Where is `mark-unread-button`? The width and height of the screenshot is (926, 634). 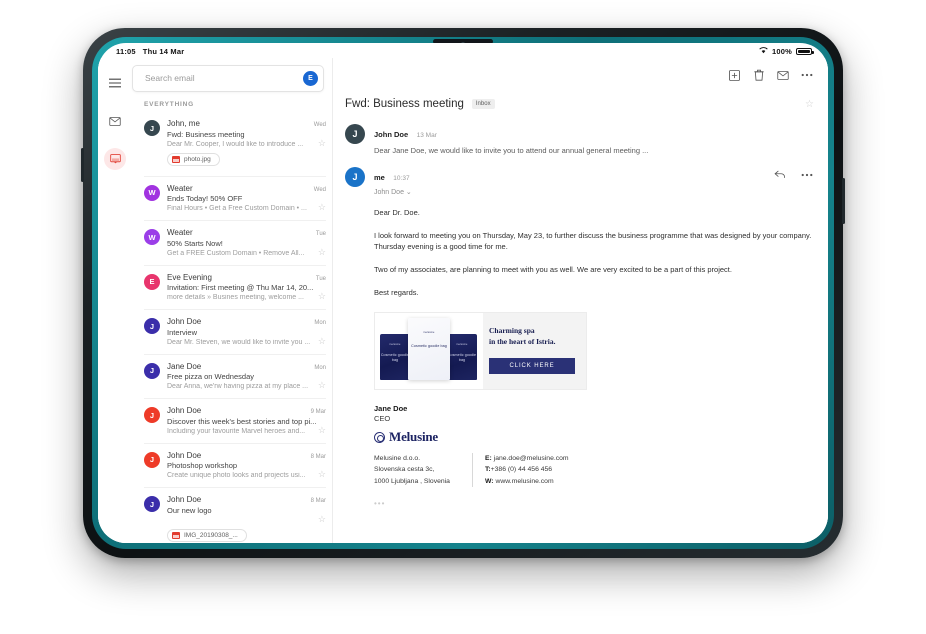
mark-unread-button is located at coordinates (782, 75).